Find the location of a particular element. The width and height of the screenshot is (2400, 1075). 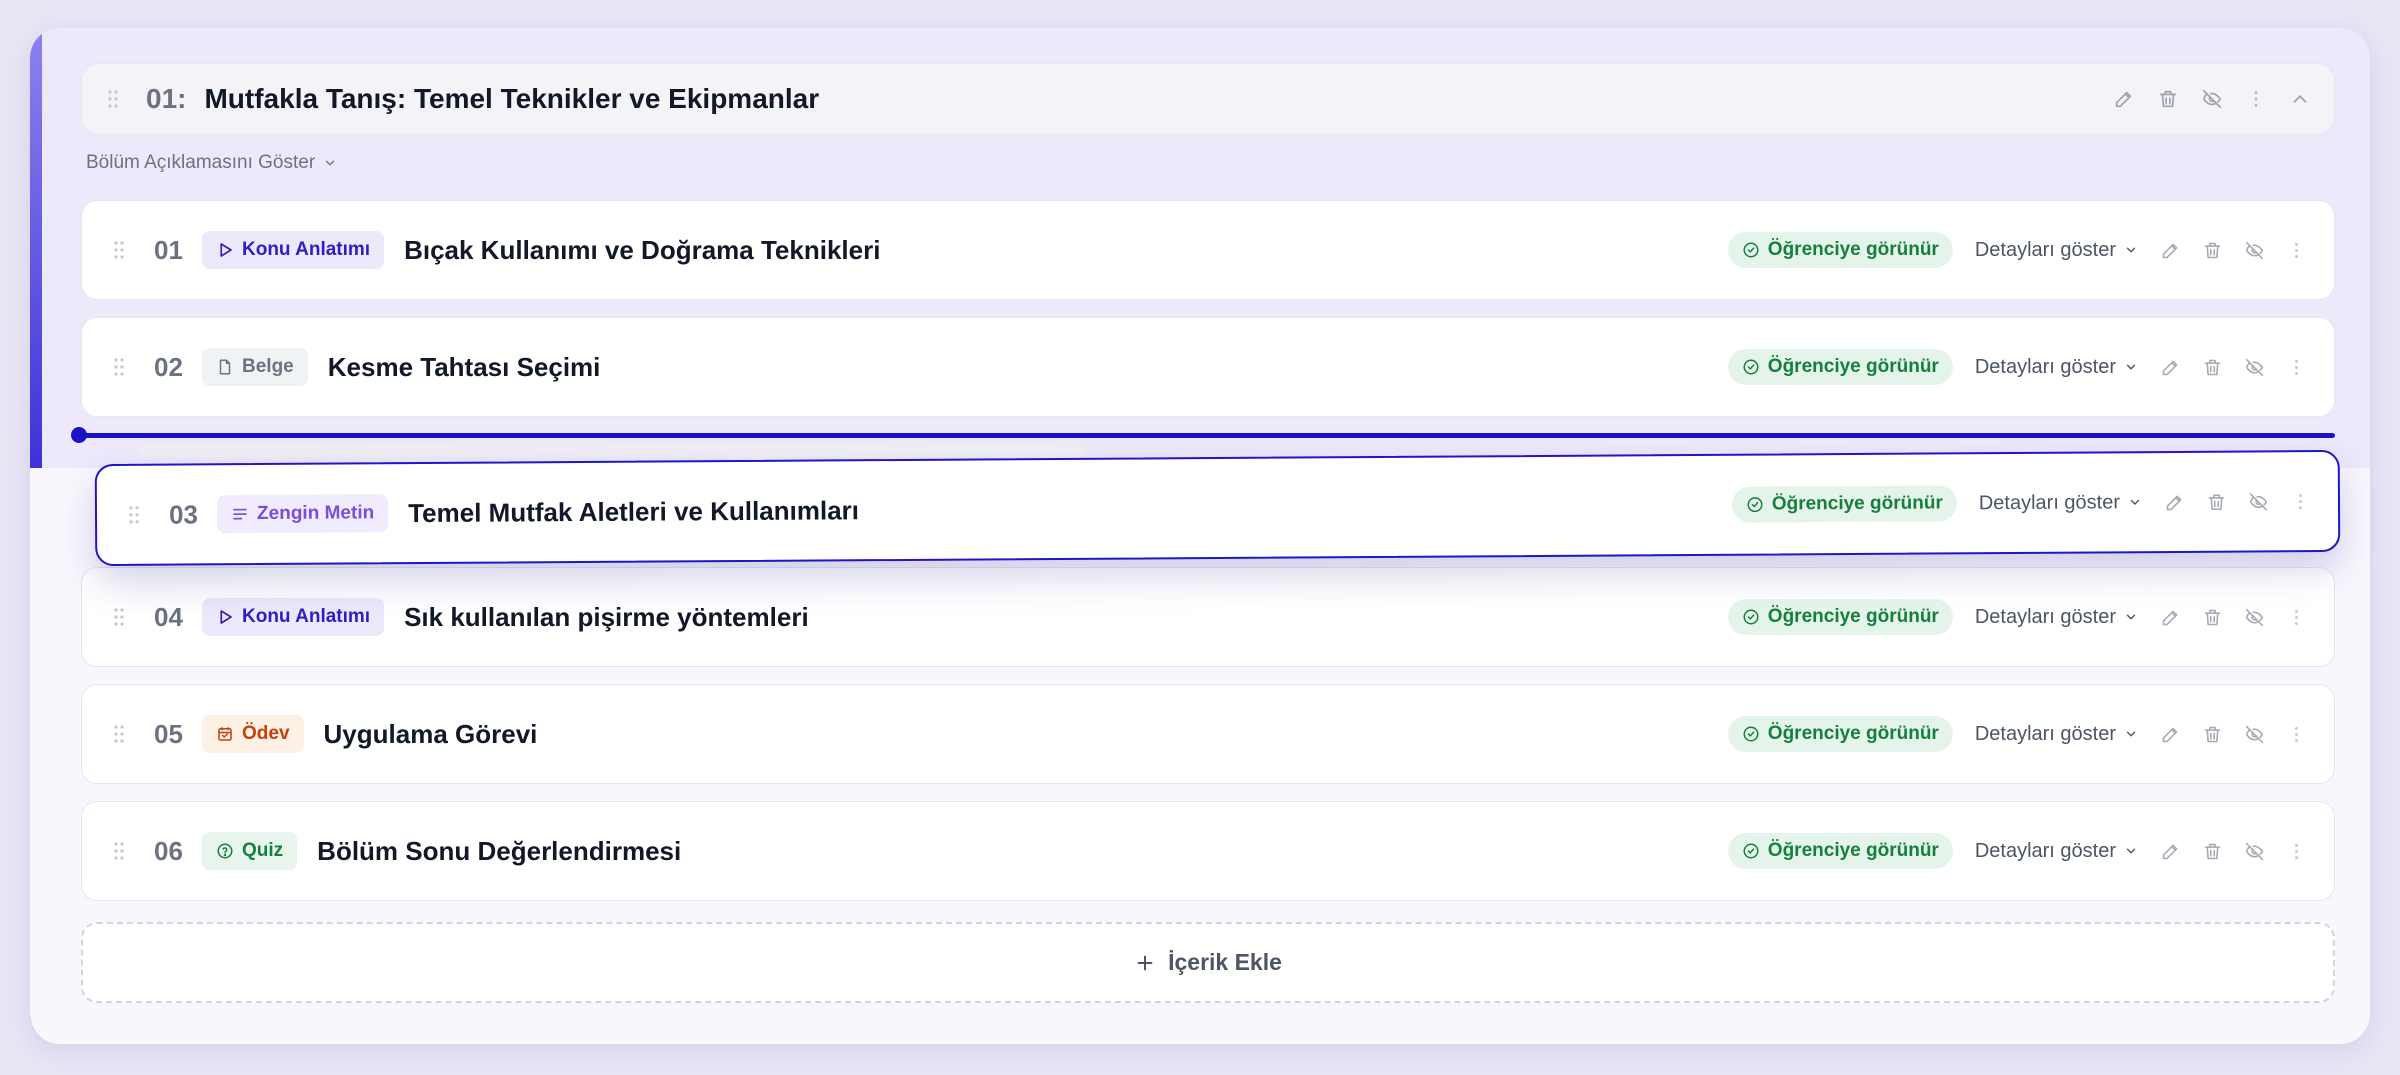

item-title: Bıçak Kullanımı ve Doğrama Teknikleri is located at coordinates (642, 249).